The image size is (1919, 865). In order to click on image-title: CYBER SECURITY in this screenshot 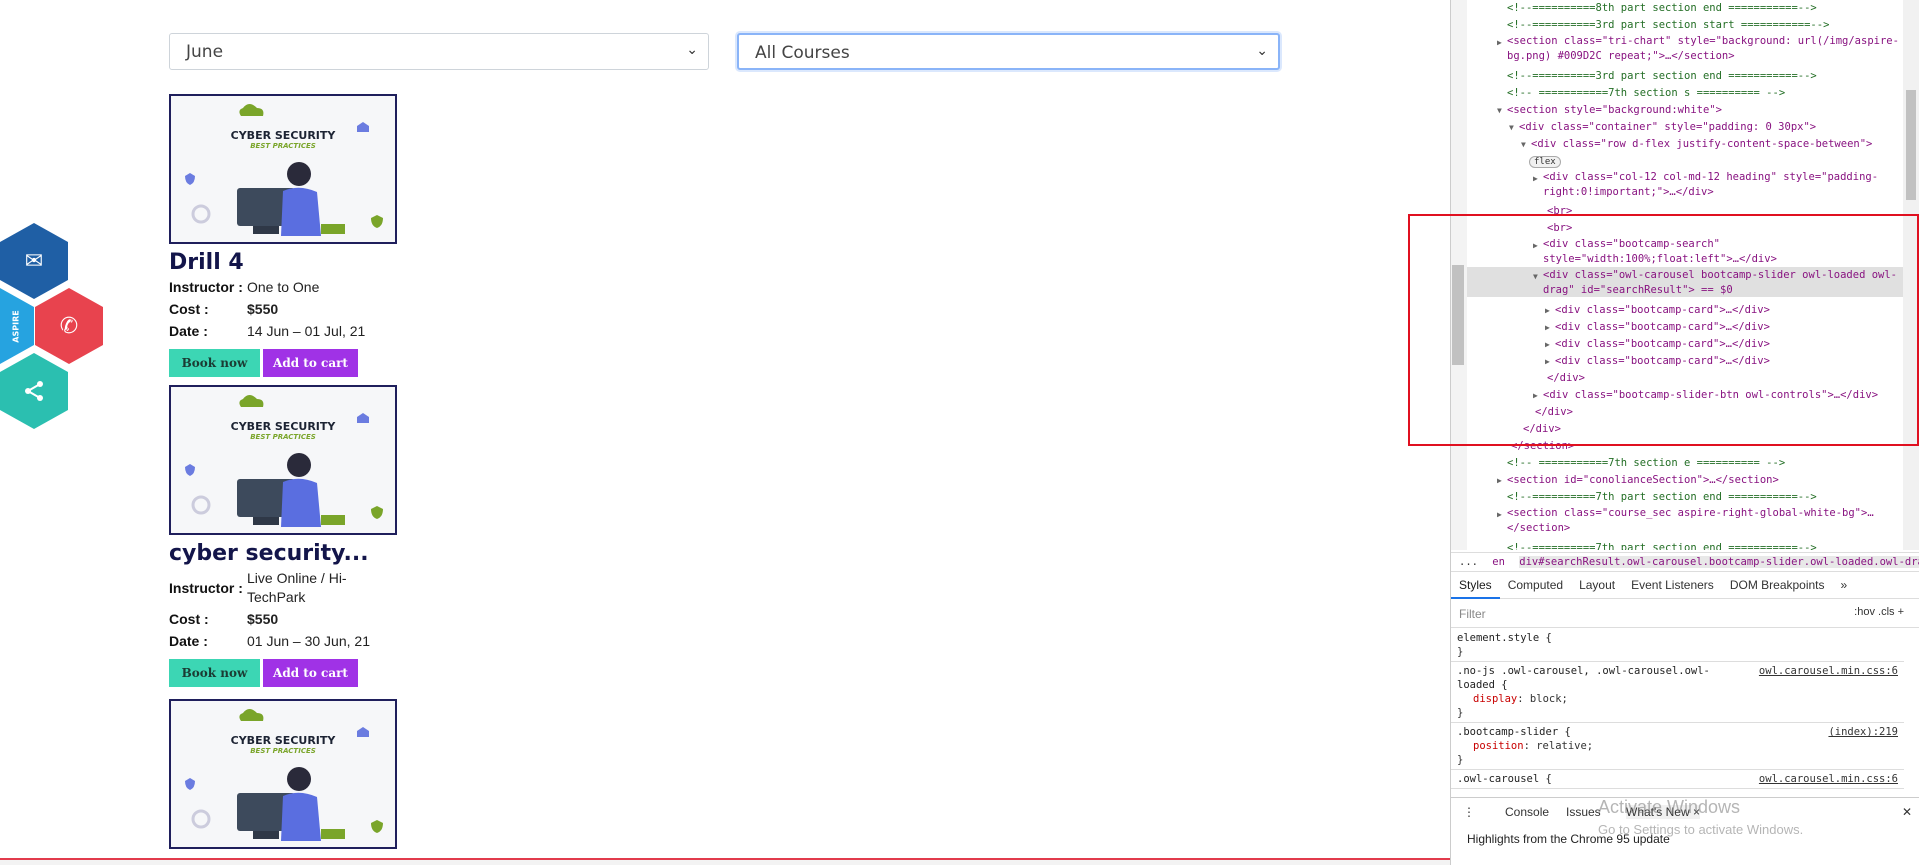, I will do `click(283, 426)`.